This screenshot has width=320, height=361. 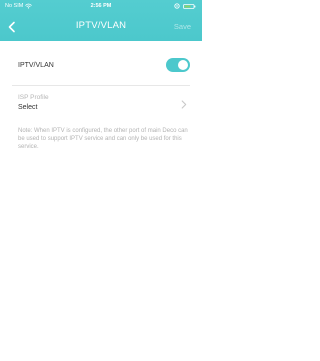 What do you see at coordinates (33, 97) in the screenshot?
I see `isp-profile-label: ISP Profile` at bounding box center [33, 97].